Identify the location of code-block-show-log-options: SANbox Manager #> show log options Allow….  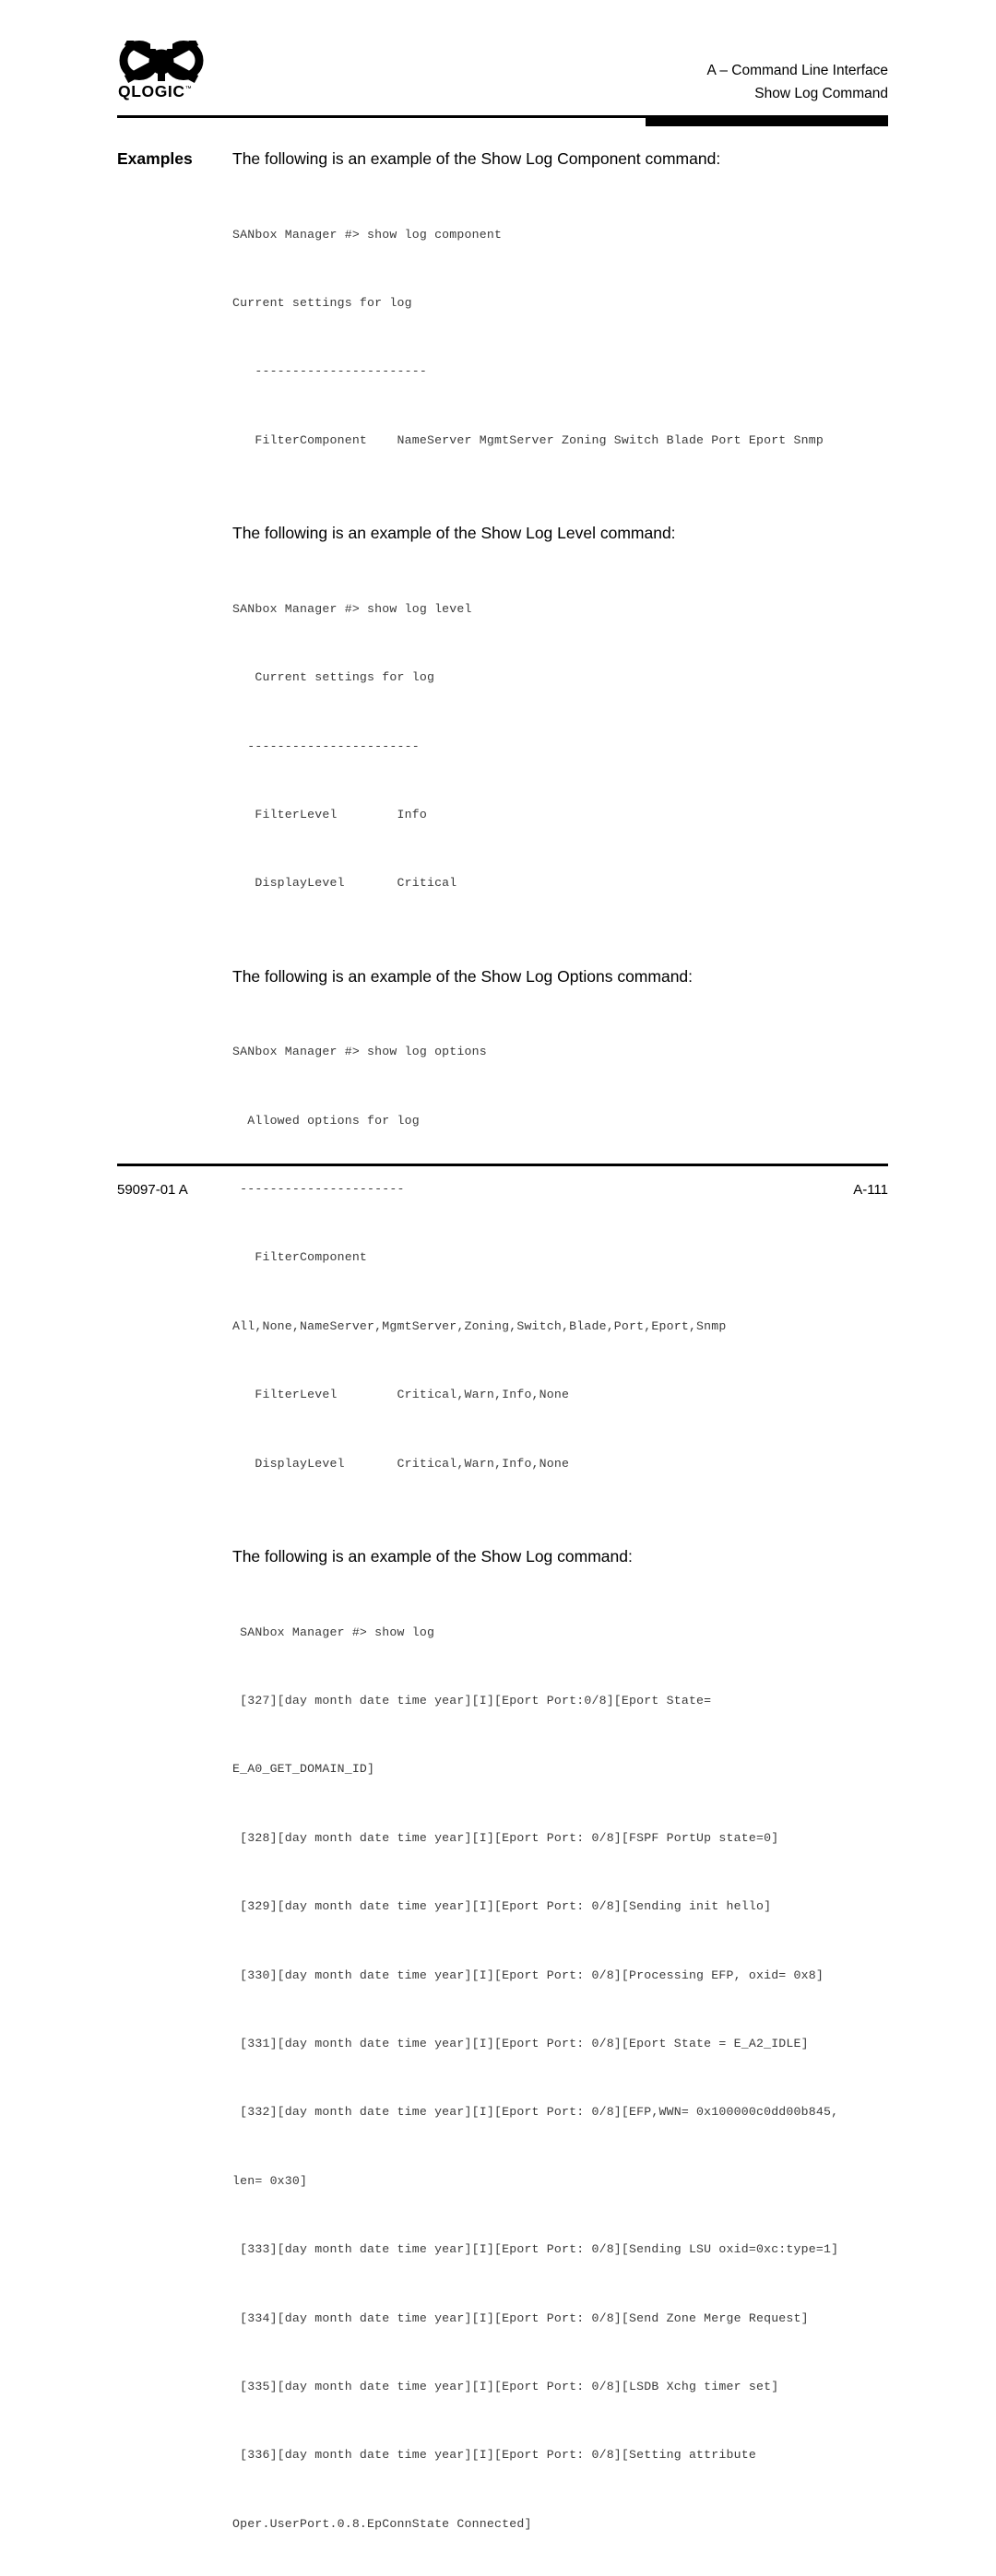
(586, 1258).